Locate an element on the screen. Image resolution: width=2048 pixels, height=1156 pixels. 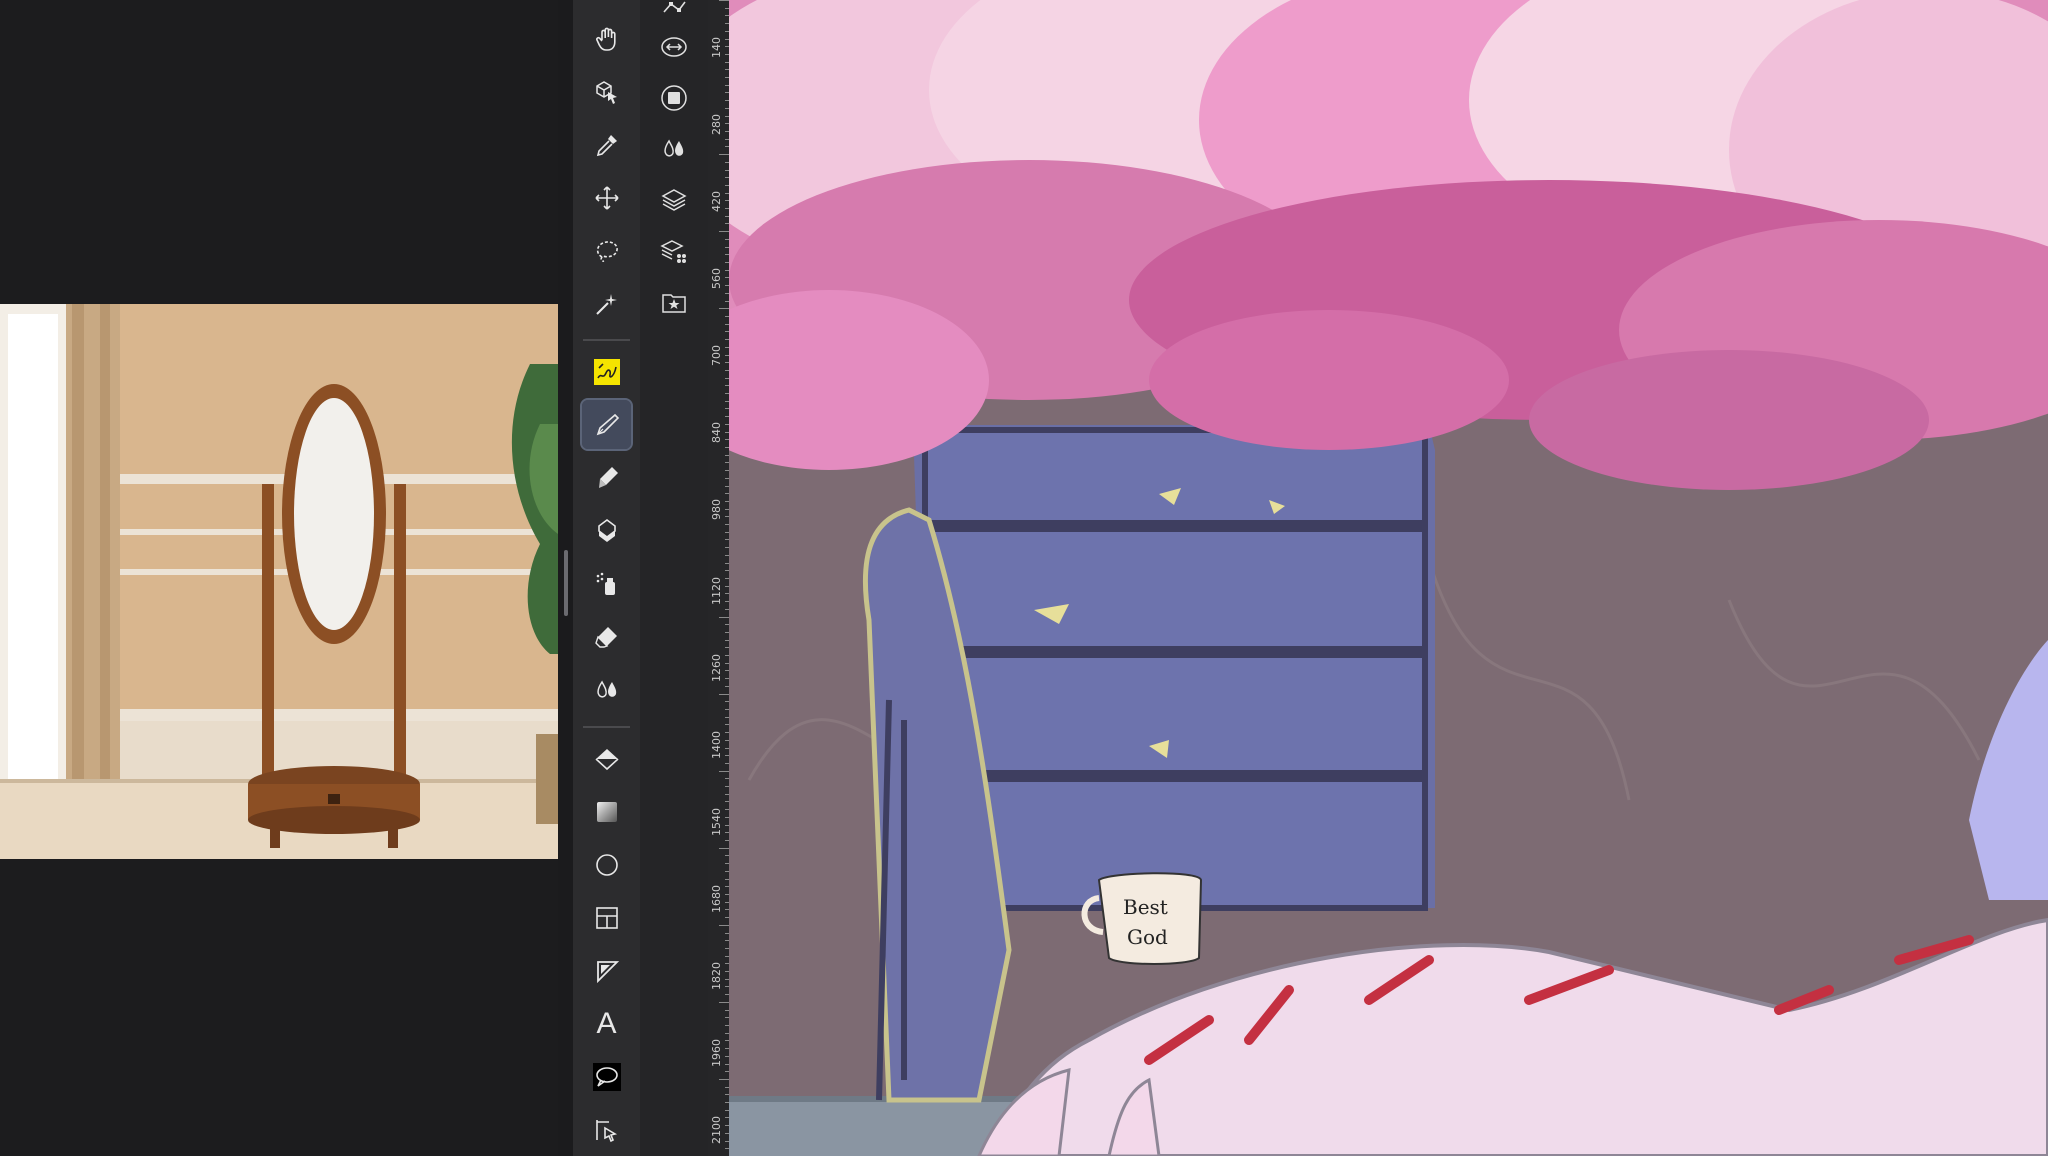
airbrush-icon is located at coordinates (605, 583).